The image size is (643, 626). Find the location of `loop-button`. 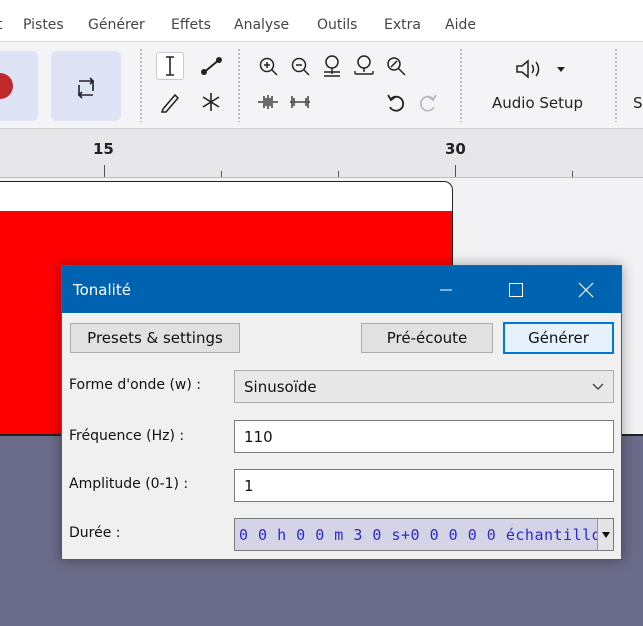

loop-button is located at coordinates (86, 86).